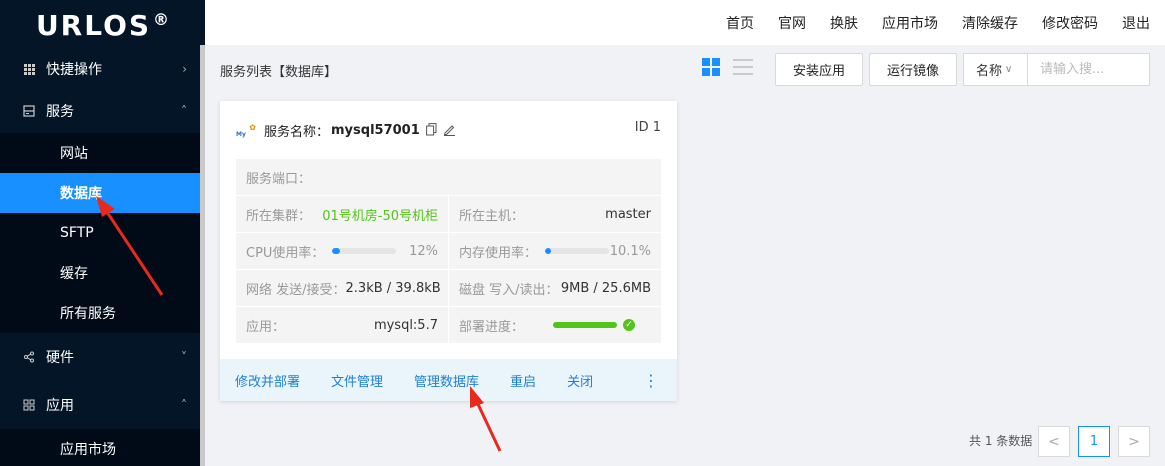  What do you see at coordinates (267, 380) in the screenshot?
I see `modify-deploy-button: 修改并部署` at bounding box center [267, 380].